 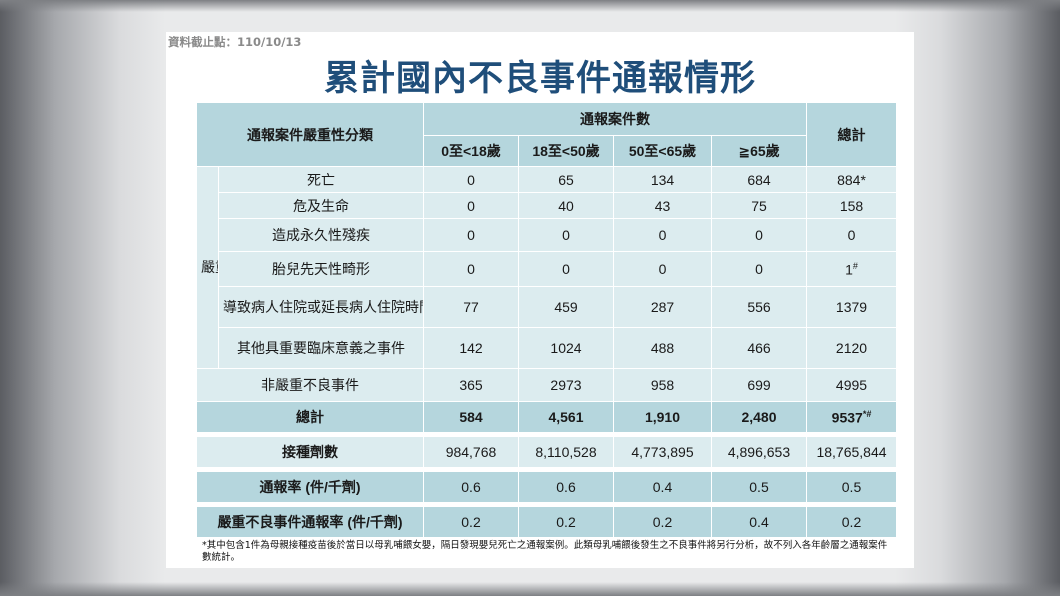 What do you see at coordinates (321, 269) in the screenshot?
I see `row-label: 胎兒先天性畸形` at bounding box center [321, 269].